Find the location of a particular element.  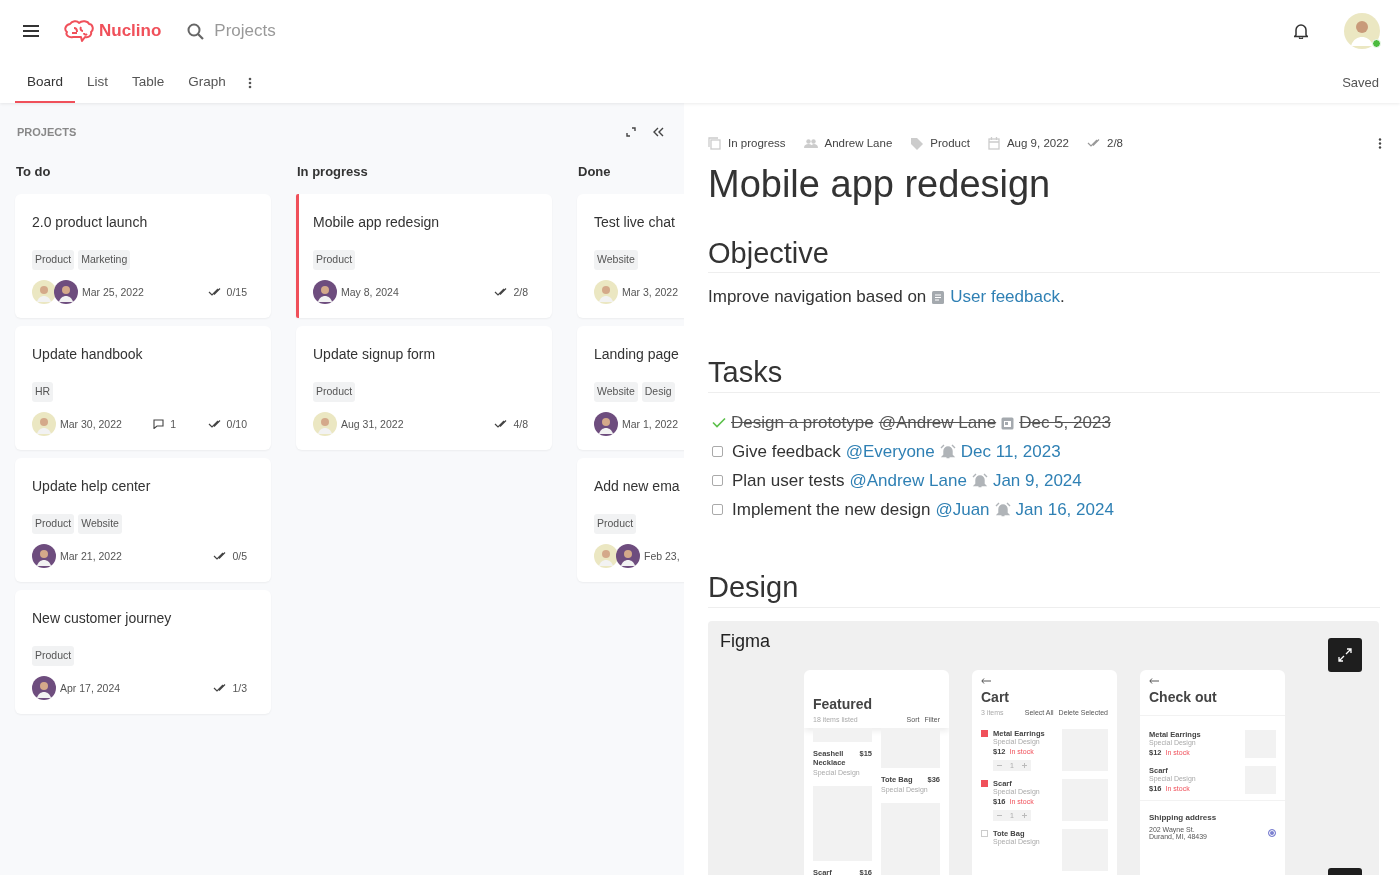

card-date: Mar 21, 2022 is located at coordinates (91, 556).